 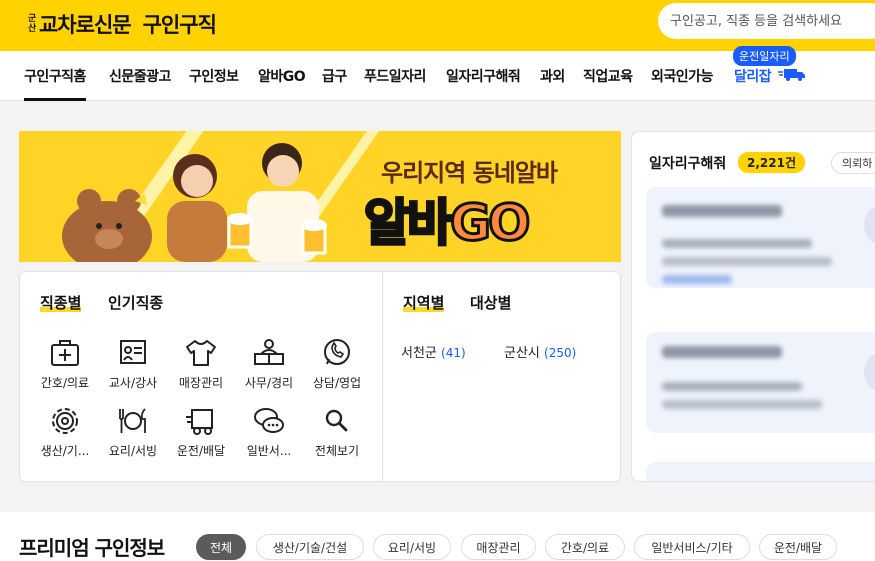 What do you see at coordinates (55, 83) in the screenshot?
I see `nav-item-home: 구인구직홈` at bounding box center [55, 83].